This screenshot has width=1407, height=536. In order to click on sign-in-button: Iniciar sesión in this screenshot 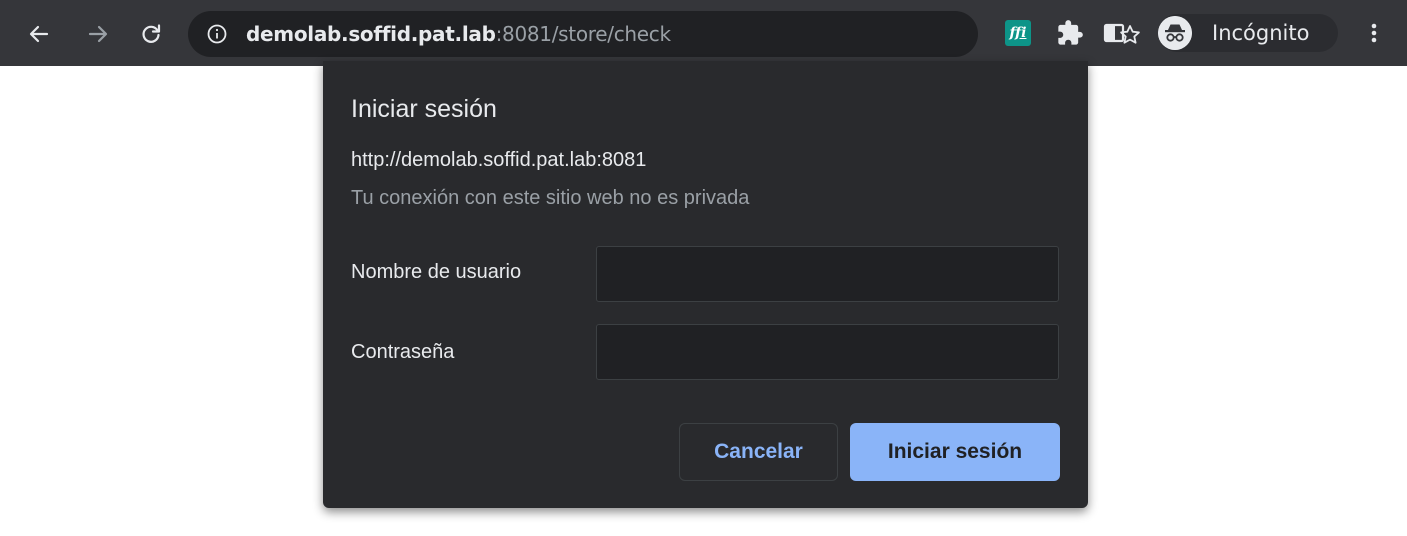, I will do `click(955, 452)`.